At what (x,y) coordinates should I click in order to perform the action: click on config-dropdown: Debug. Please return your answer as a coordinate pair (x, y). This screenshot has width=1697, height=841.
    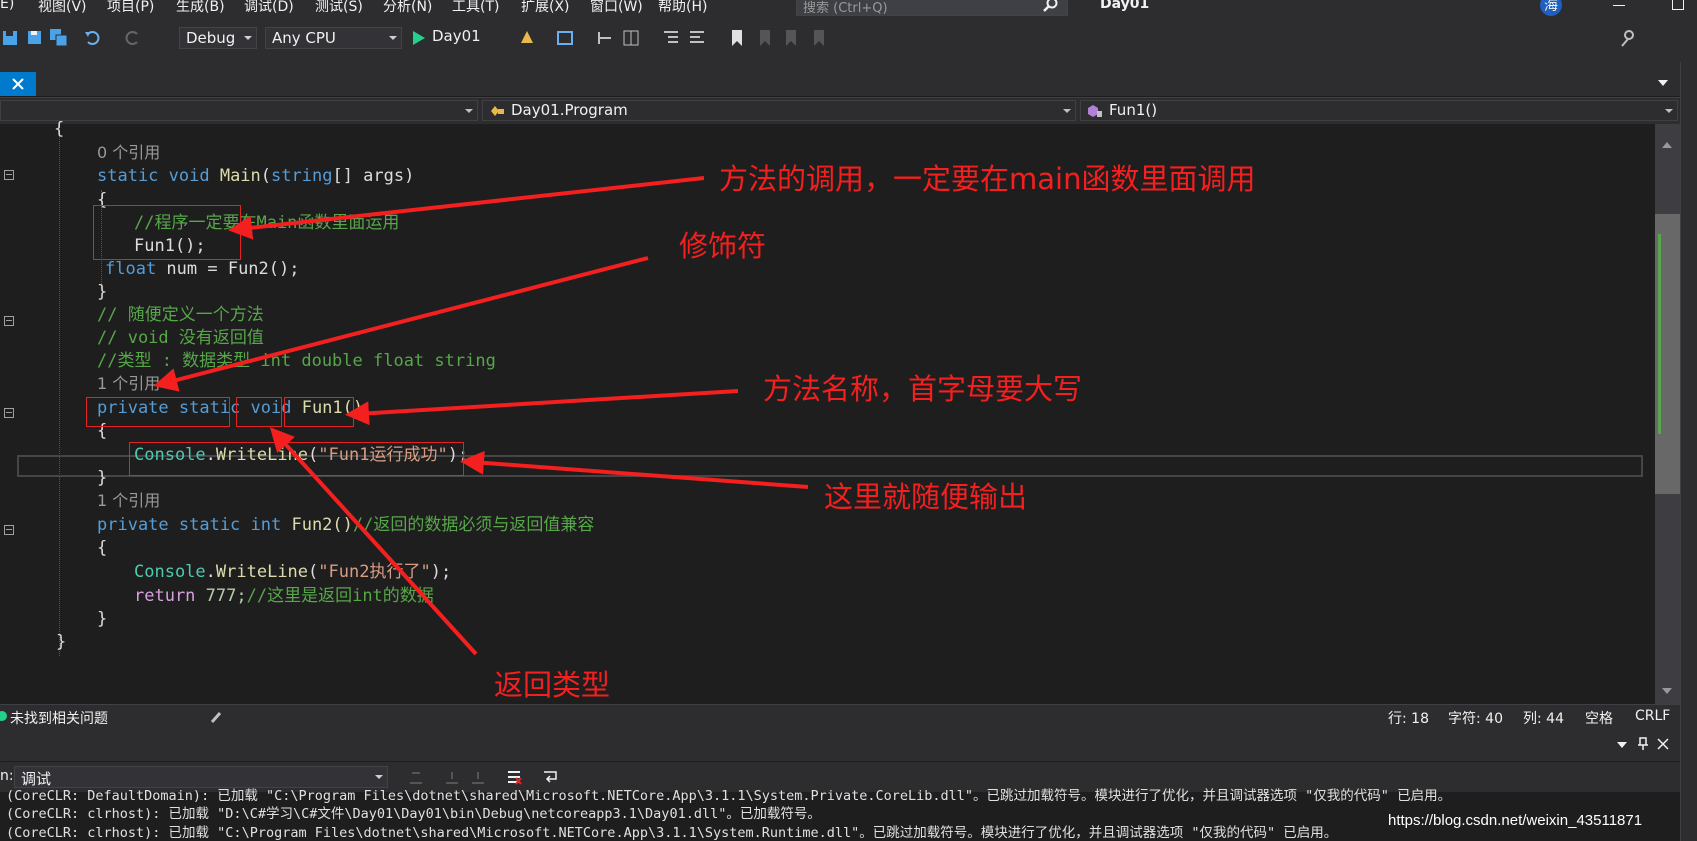
    Looking at the image, I should click on (218, 38).